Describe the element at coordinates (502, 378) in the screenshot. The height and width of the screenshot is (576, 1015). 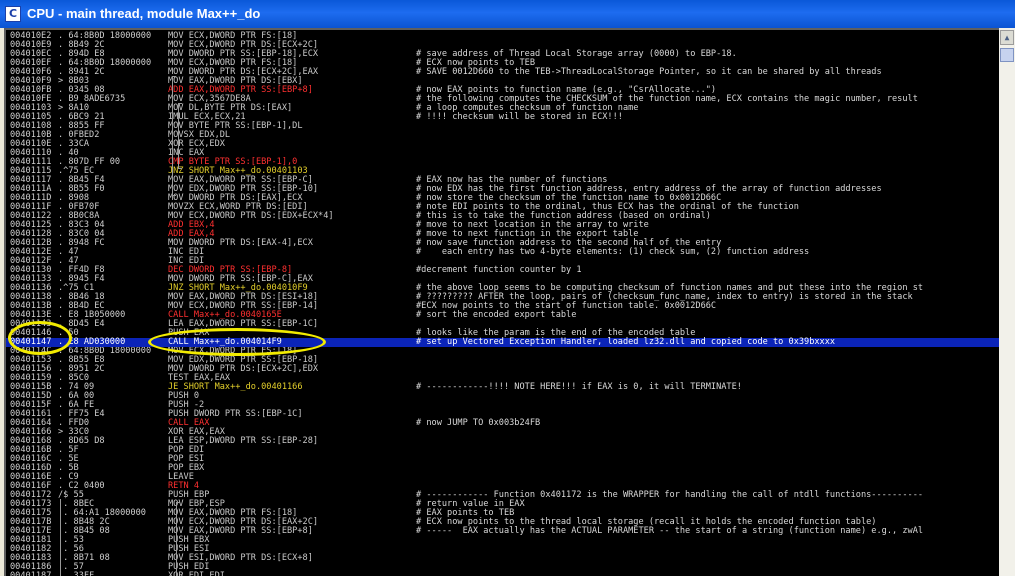
I see `code-row: 00401159 . 85C0 TEST EAX,EAX` at that location.